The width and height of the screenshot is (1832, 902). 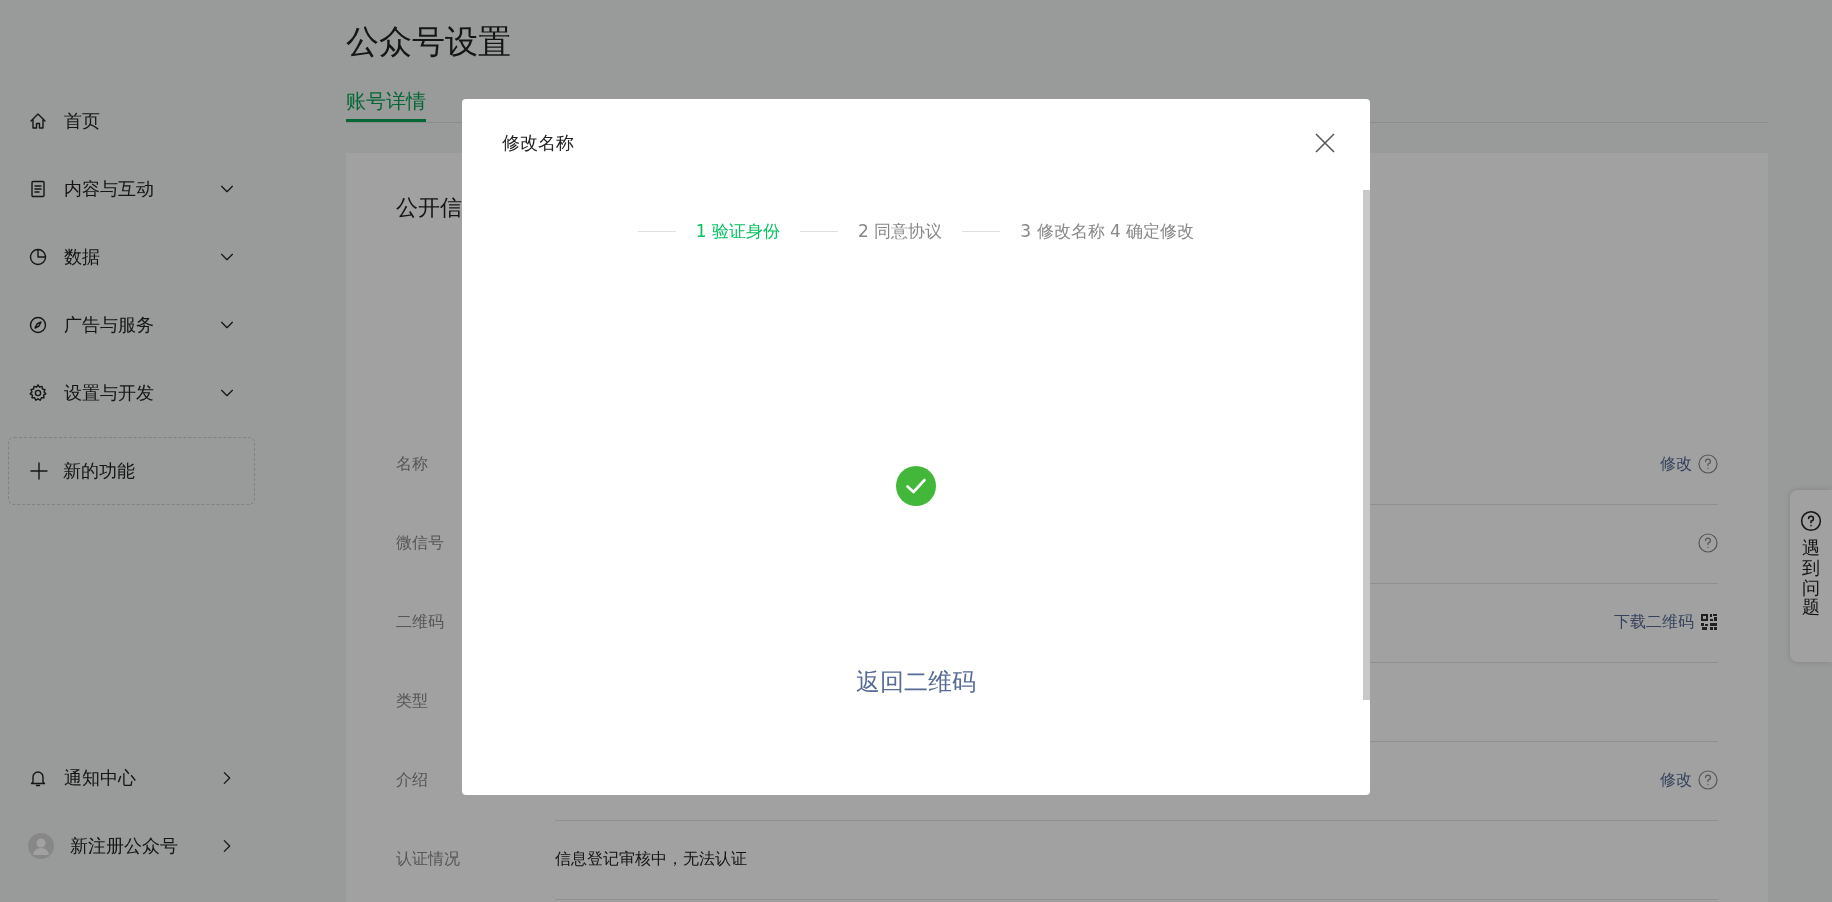 I want to click on field-label: 认证情况, so click(x=428, y=859).